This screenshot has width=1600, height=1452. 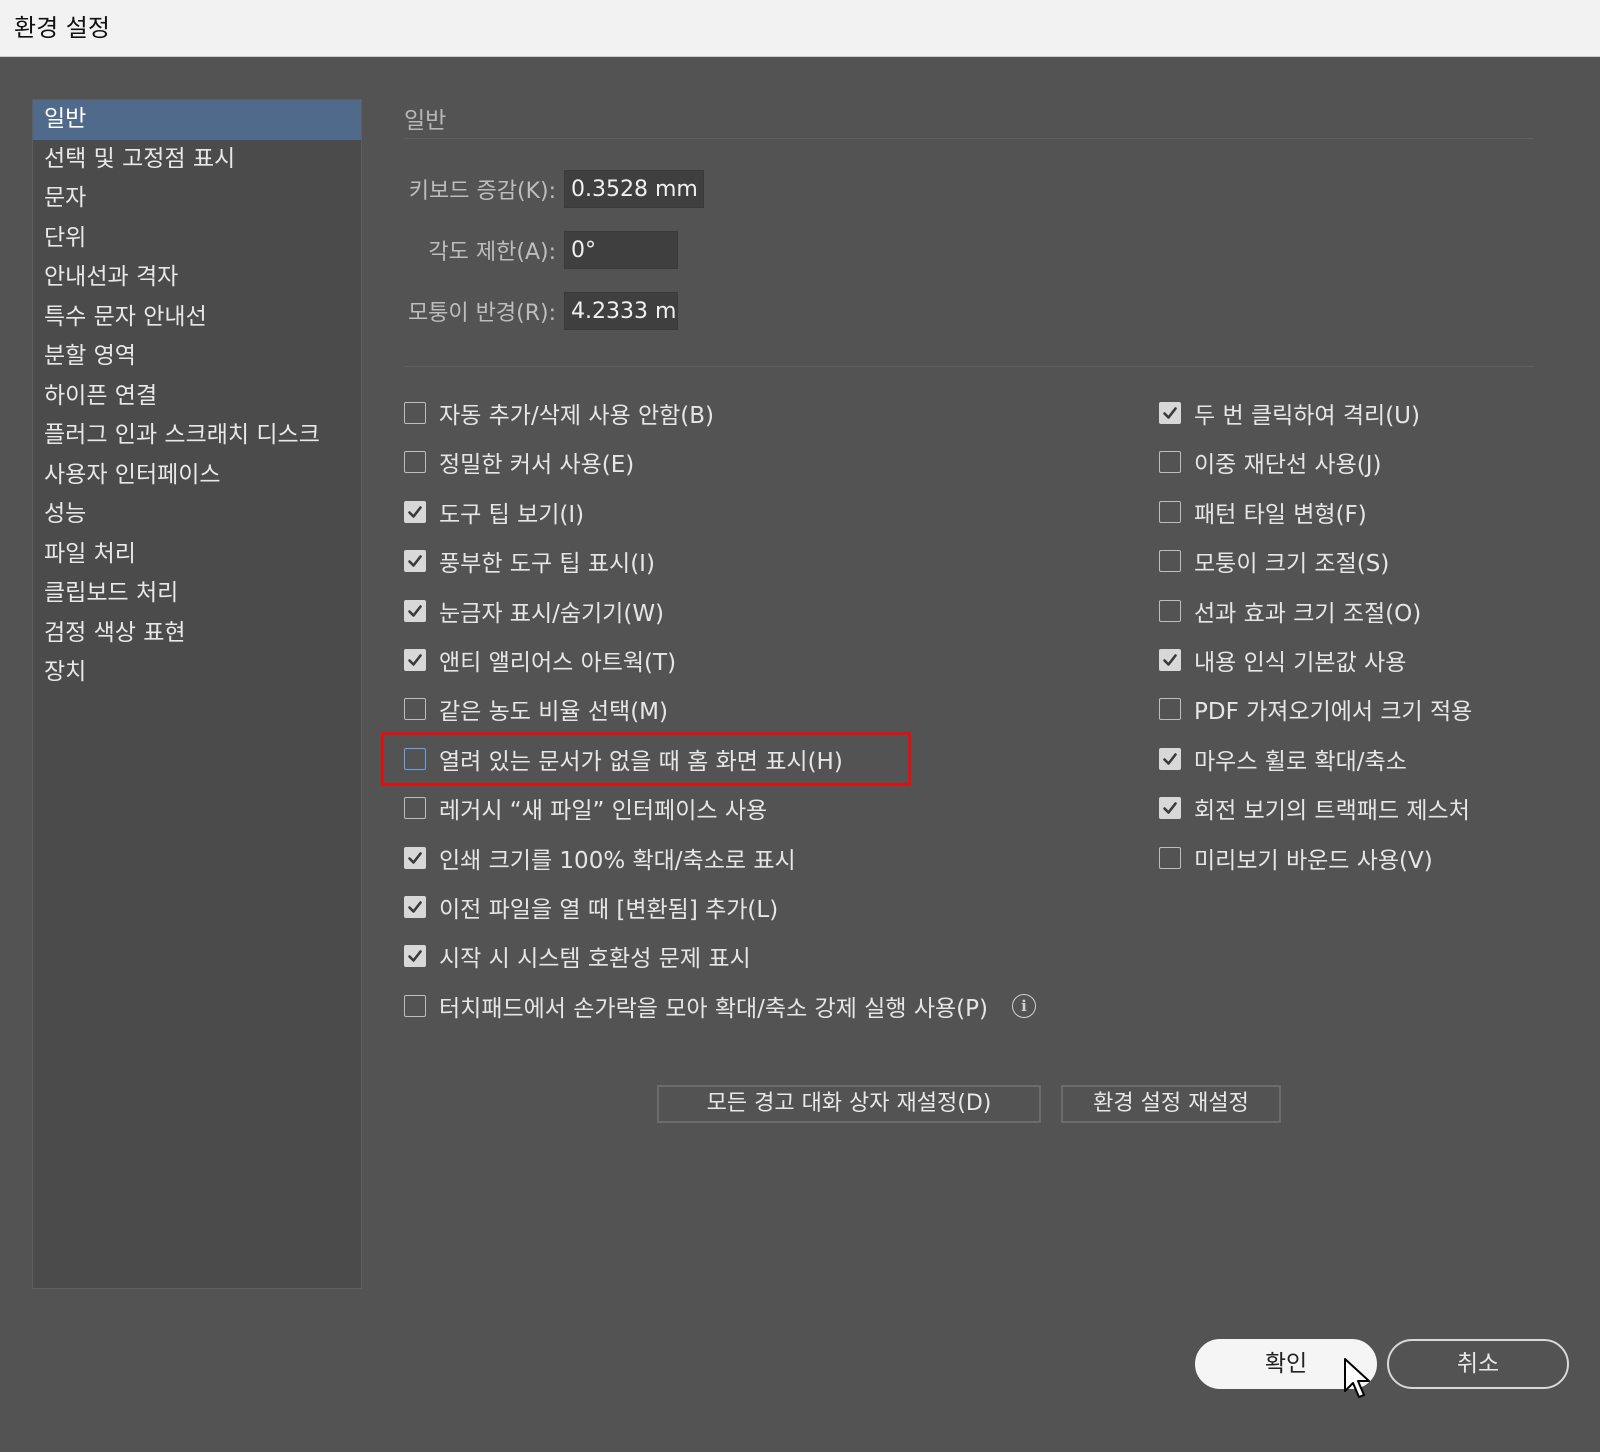 I want to click on option-label: 이전 파일을 열 때 [변환됨] 추가(L), so click(x=609, y=910).